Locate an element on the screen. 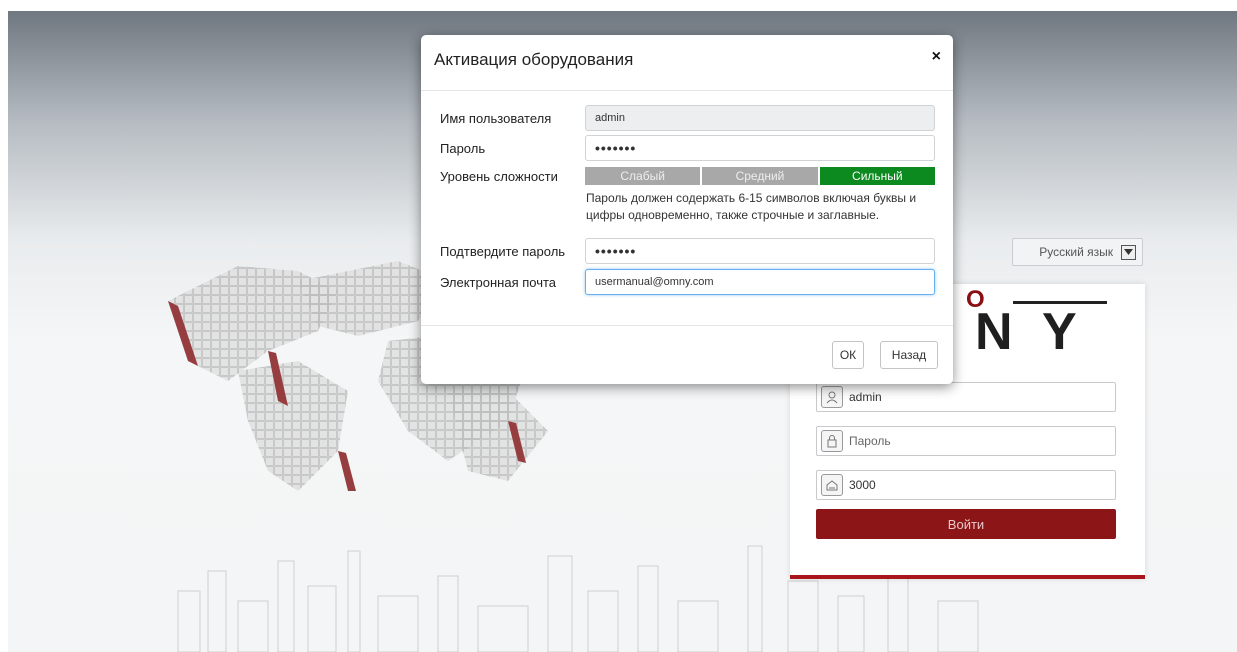 This screenshot has height=652, width=1237. strength-label: Уровень сложности is located at coordinates (499, 176).